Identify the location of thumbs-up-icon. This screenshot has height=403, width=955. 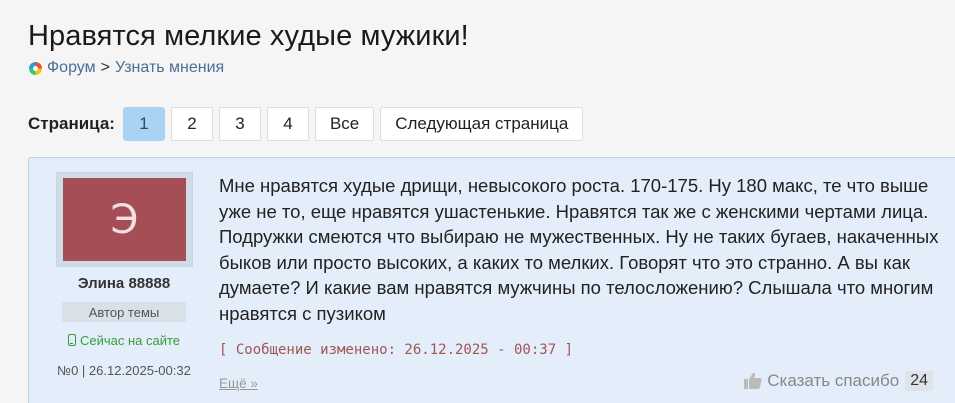
(753, 380).